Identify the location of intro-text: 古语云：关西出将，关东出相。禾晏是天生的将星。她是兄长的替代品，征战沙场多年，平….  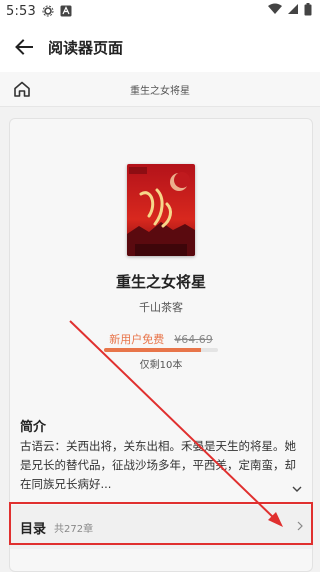
(158, 465).